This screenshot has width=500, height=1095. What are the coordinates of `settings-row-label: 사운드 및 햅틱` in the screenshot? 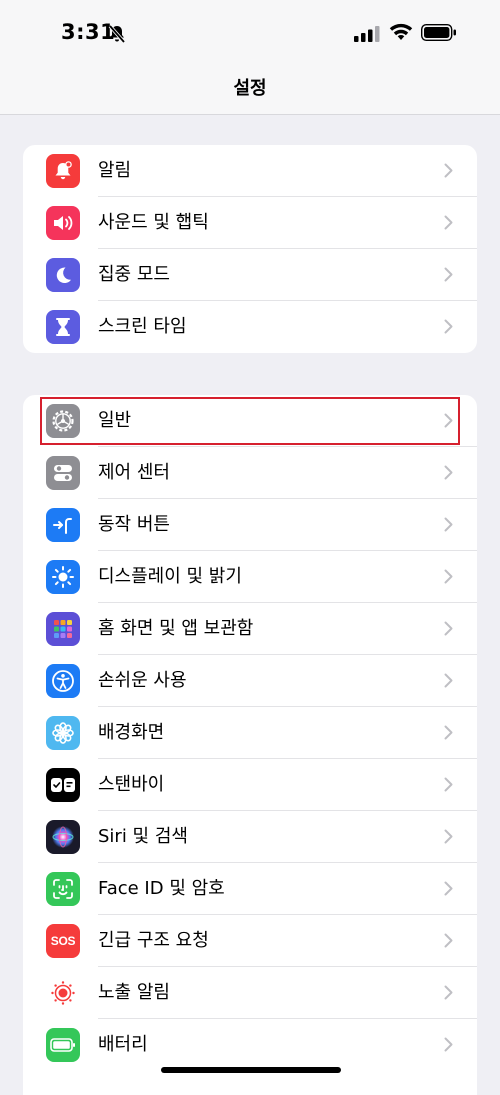 It's located at (153, 222).